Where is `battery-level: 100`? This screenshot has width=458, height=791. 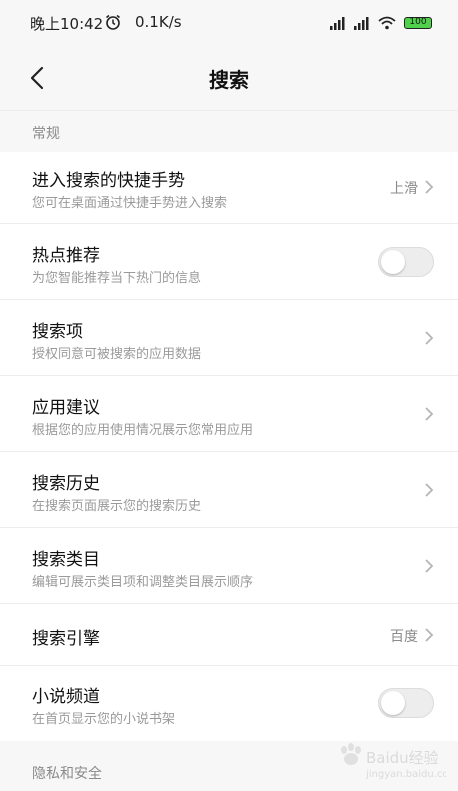 battery-level: 100 is located at coordinates (418, 22).